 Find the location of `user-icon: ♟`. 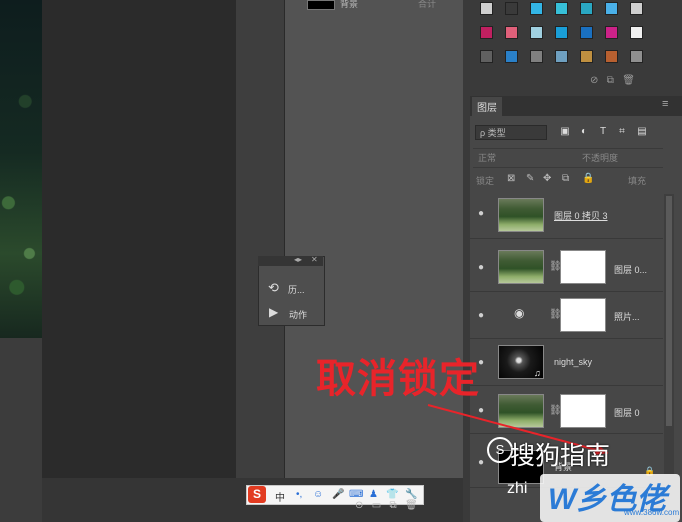

user-icon: ♟ is located at coordinates (373, 494).